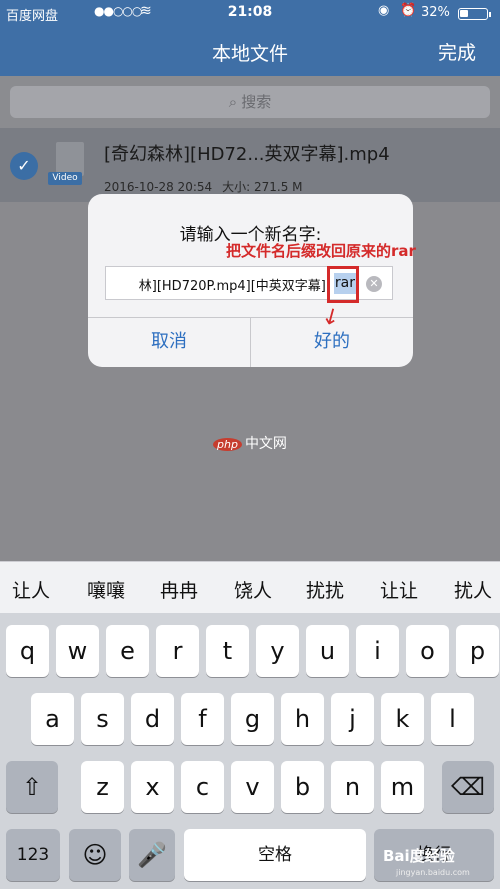 The width and height of the screenshot is (500, 889). What do you see at coordinates (352, 719) in the screenshot?
I see `key-j: j` at bounding box center [352, 719].